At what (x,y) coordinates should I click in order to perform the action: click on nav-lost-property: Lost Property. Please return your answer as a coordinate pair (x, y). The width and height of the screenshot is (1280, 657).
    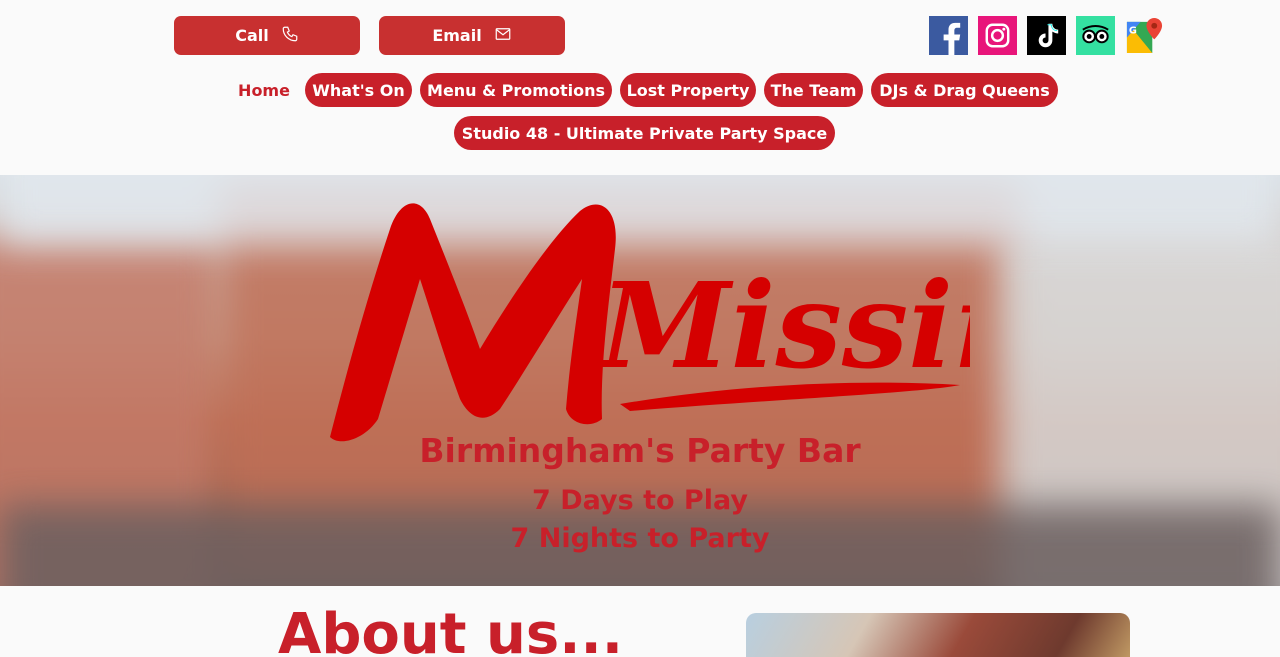
    Looking at the image, I should click on (688, 90).